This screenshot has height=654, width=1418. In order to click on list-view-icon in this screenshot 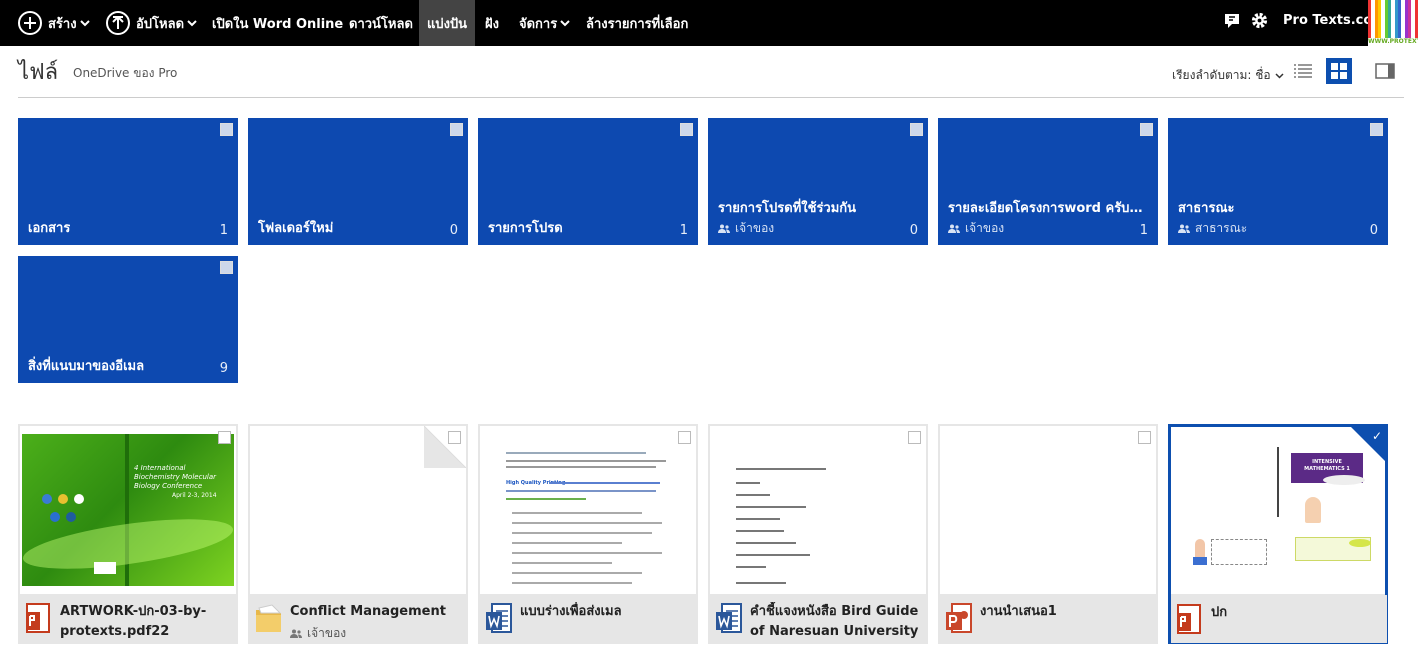, I will do `click(1303, 71)`.